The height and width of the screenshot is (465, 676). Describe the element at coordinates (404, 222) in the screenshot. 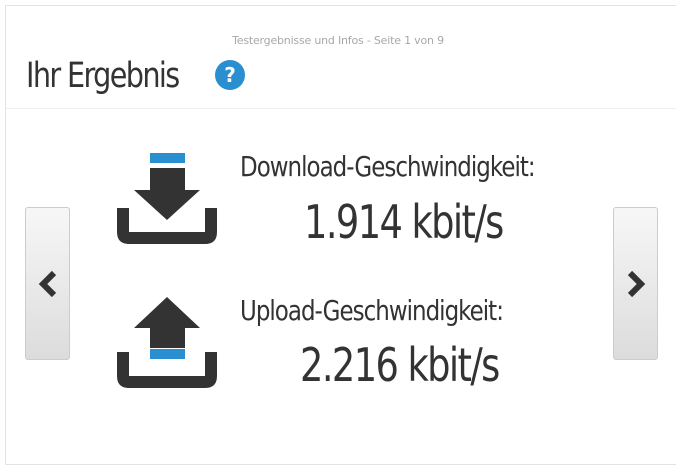

I see `download-value: 1.914 kbit/s` at that location.